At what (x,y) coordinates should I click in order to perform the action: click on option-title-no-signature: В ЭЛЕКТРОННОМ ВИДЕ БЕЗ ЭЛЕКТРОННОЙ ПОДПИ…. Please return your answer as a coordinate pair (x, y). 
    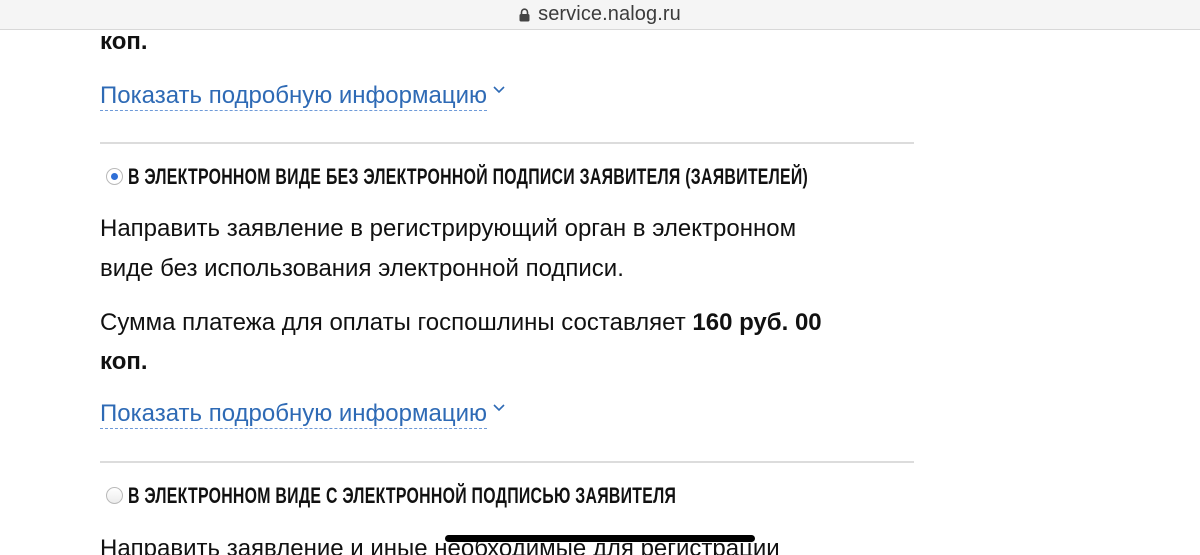
    Looking at the image, I should click on (468, 176).